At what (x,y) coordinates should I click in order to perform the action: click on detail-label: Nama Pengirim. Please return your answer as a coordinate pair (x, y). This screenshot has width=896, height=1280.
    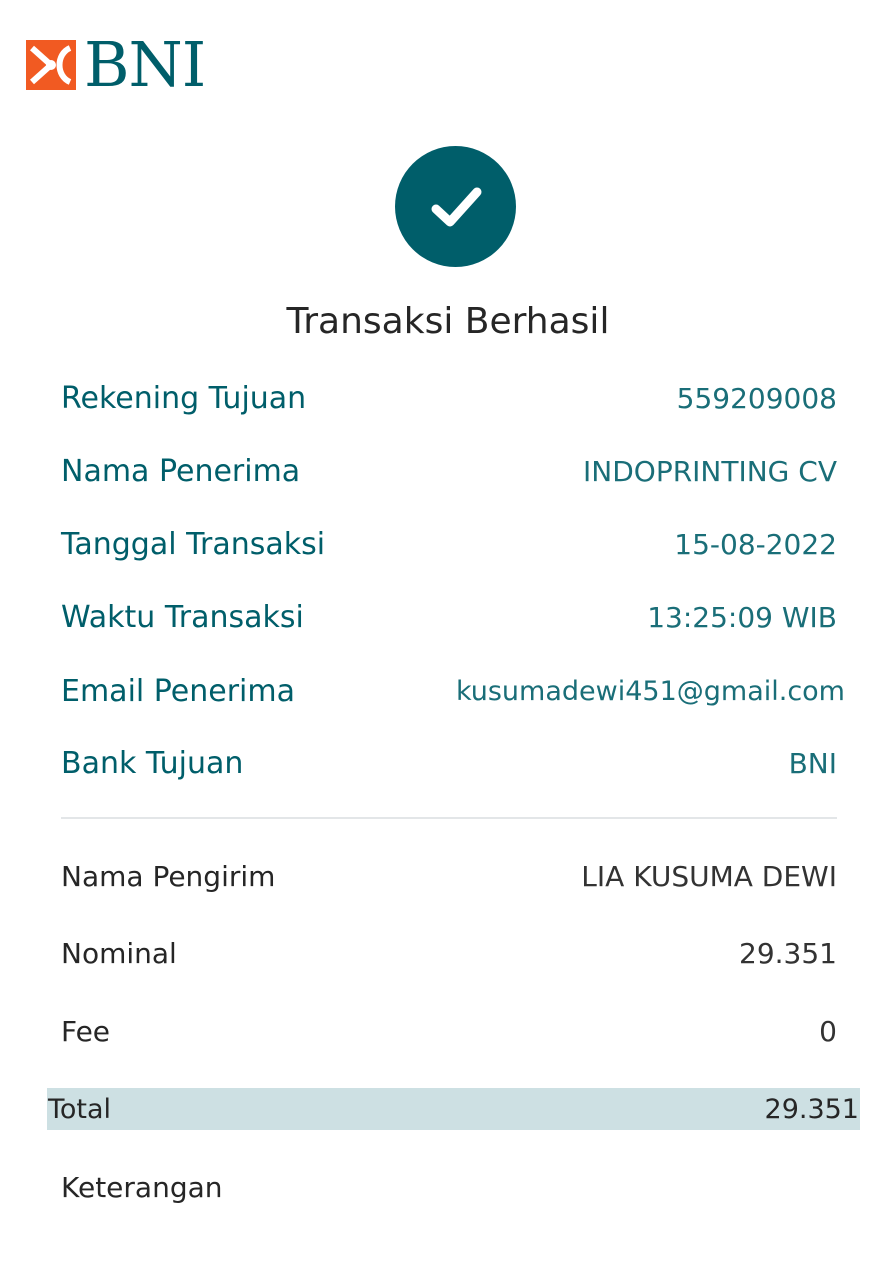
    Looking at the image, I should click on (168, 876).